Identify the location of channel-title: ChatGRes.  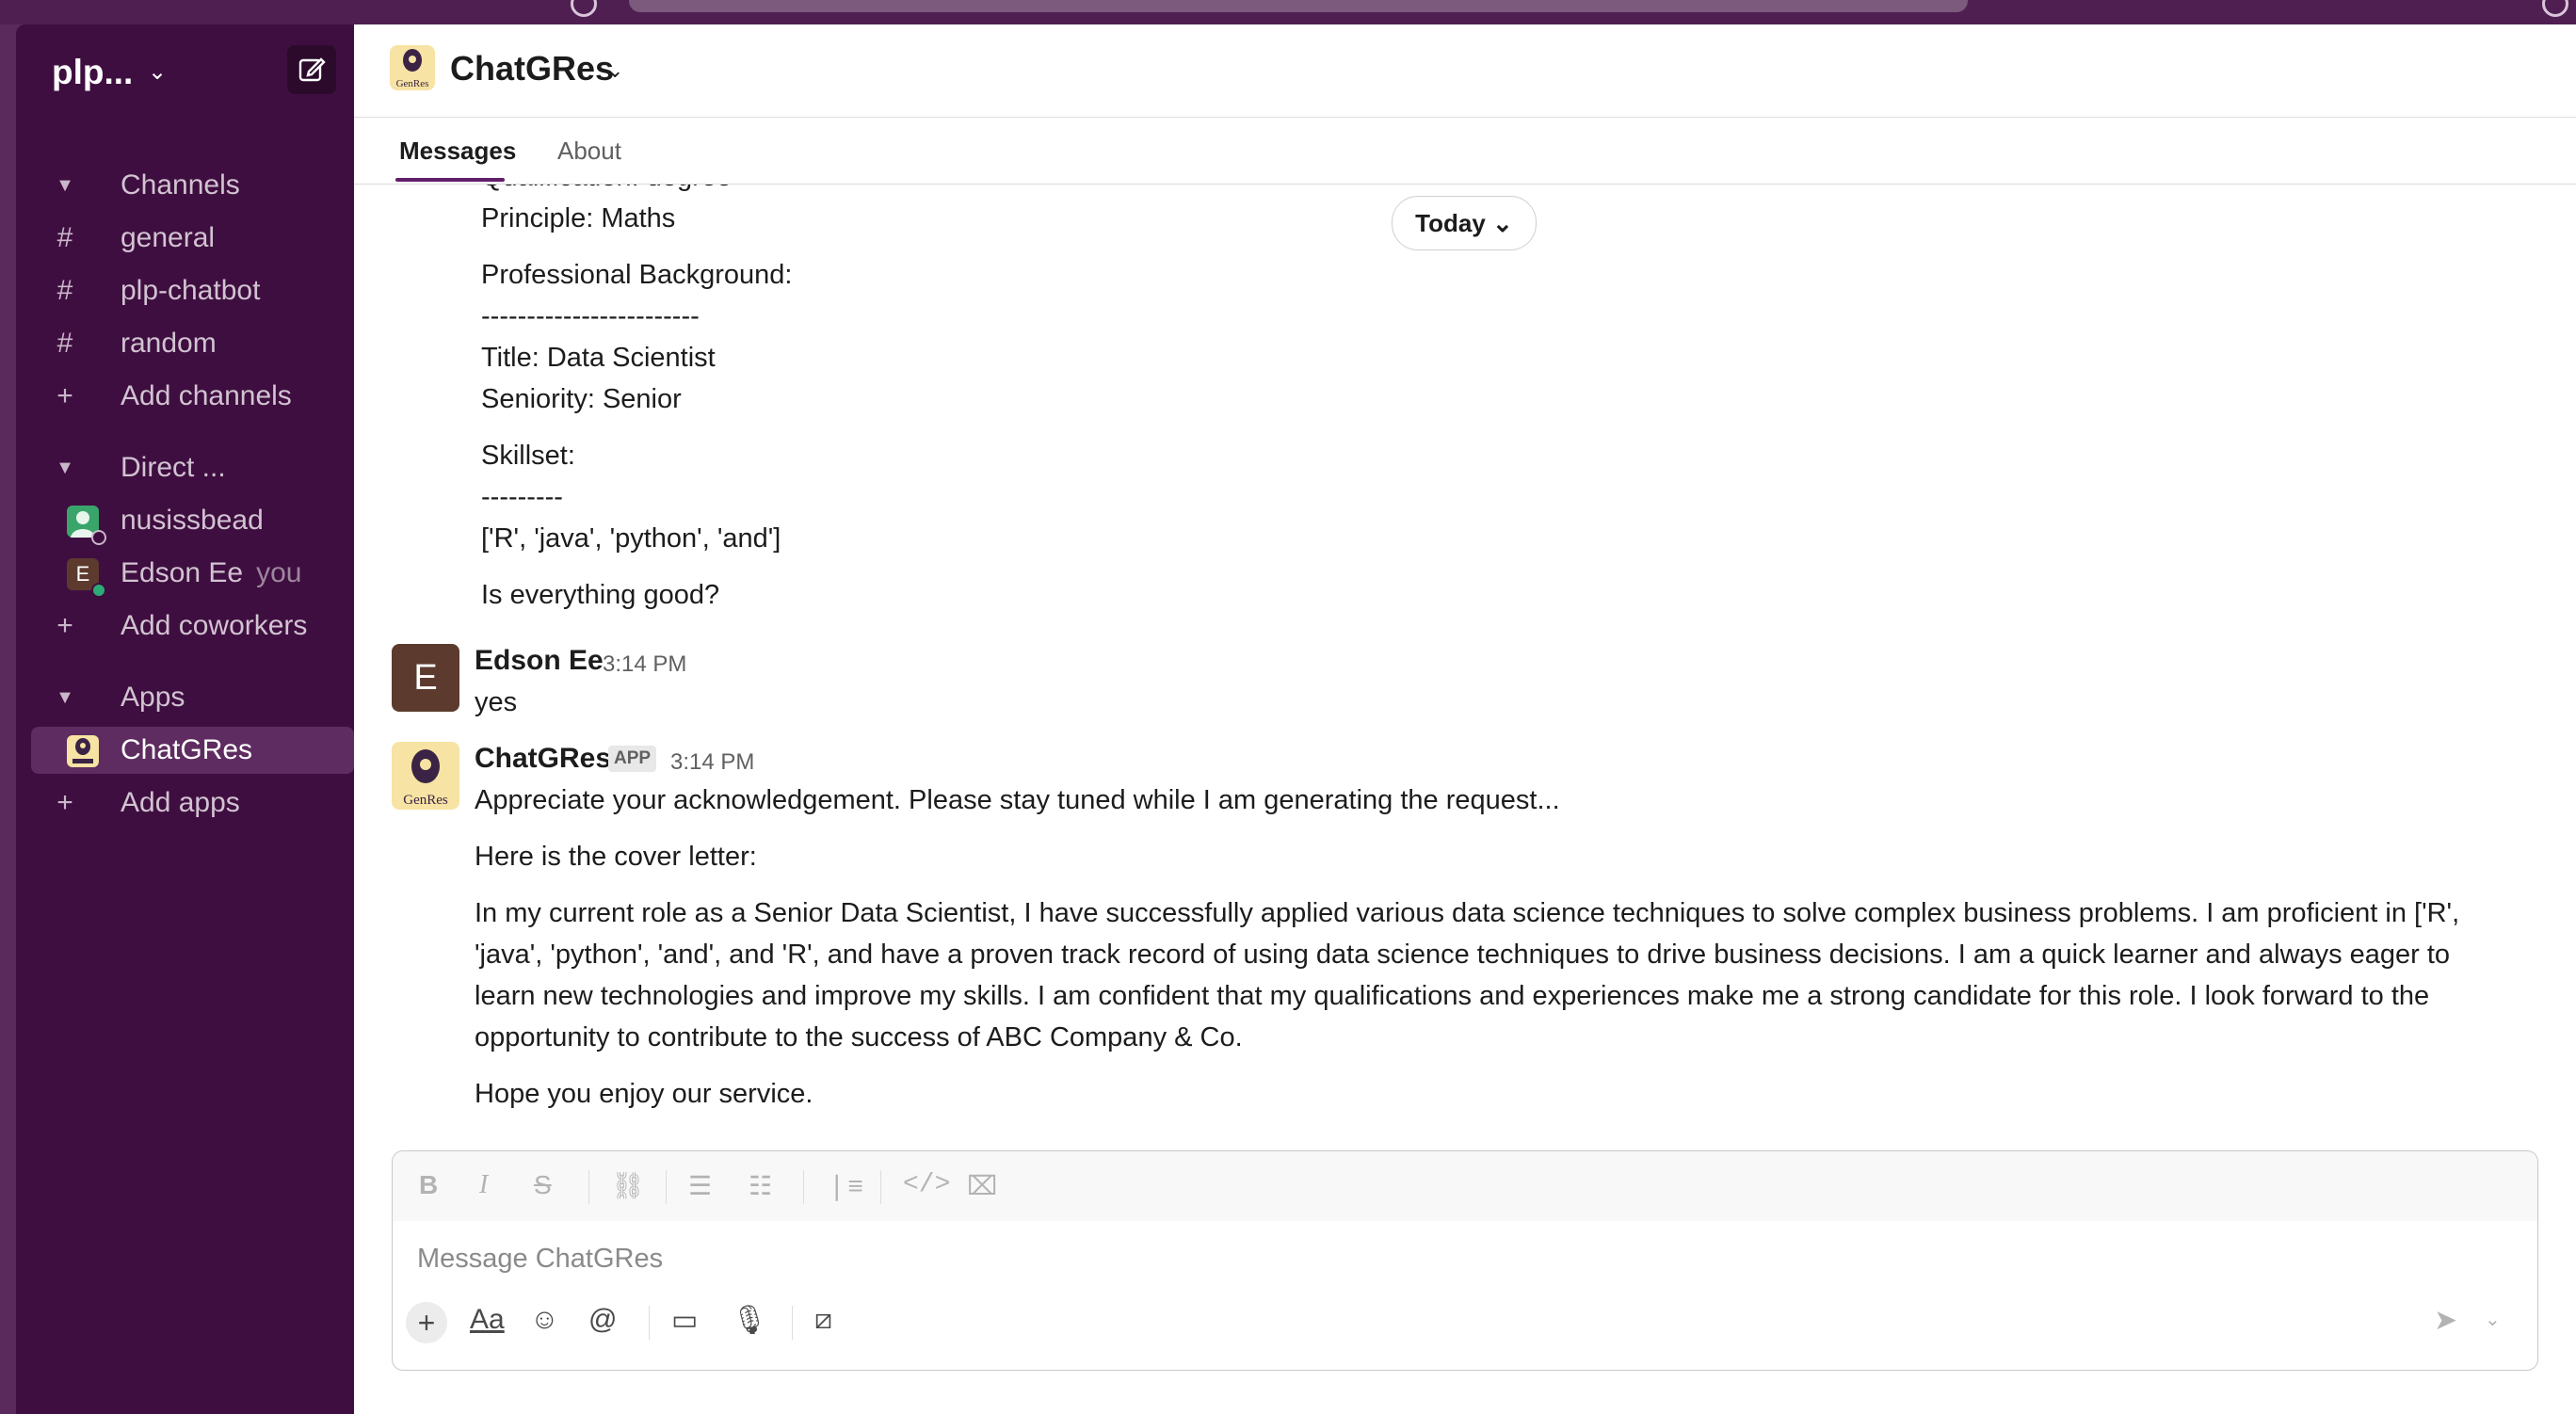
(532, 68).